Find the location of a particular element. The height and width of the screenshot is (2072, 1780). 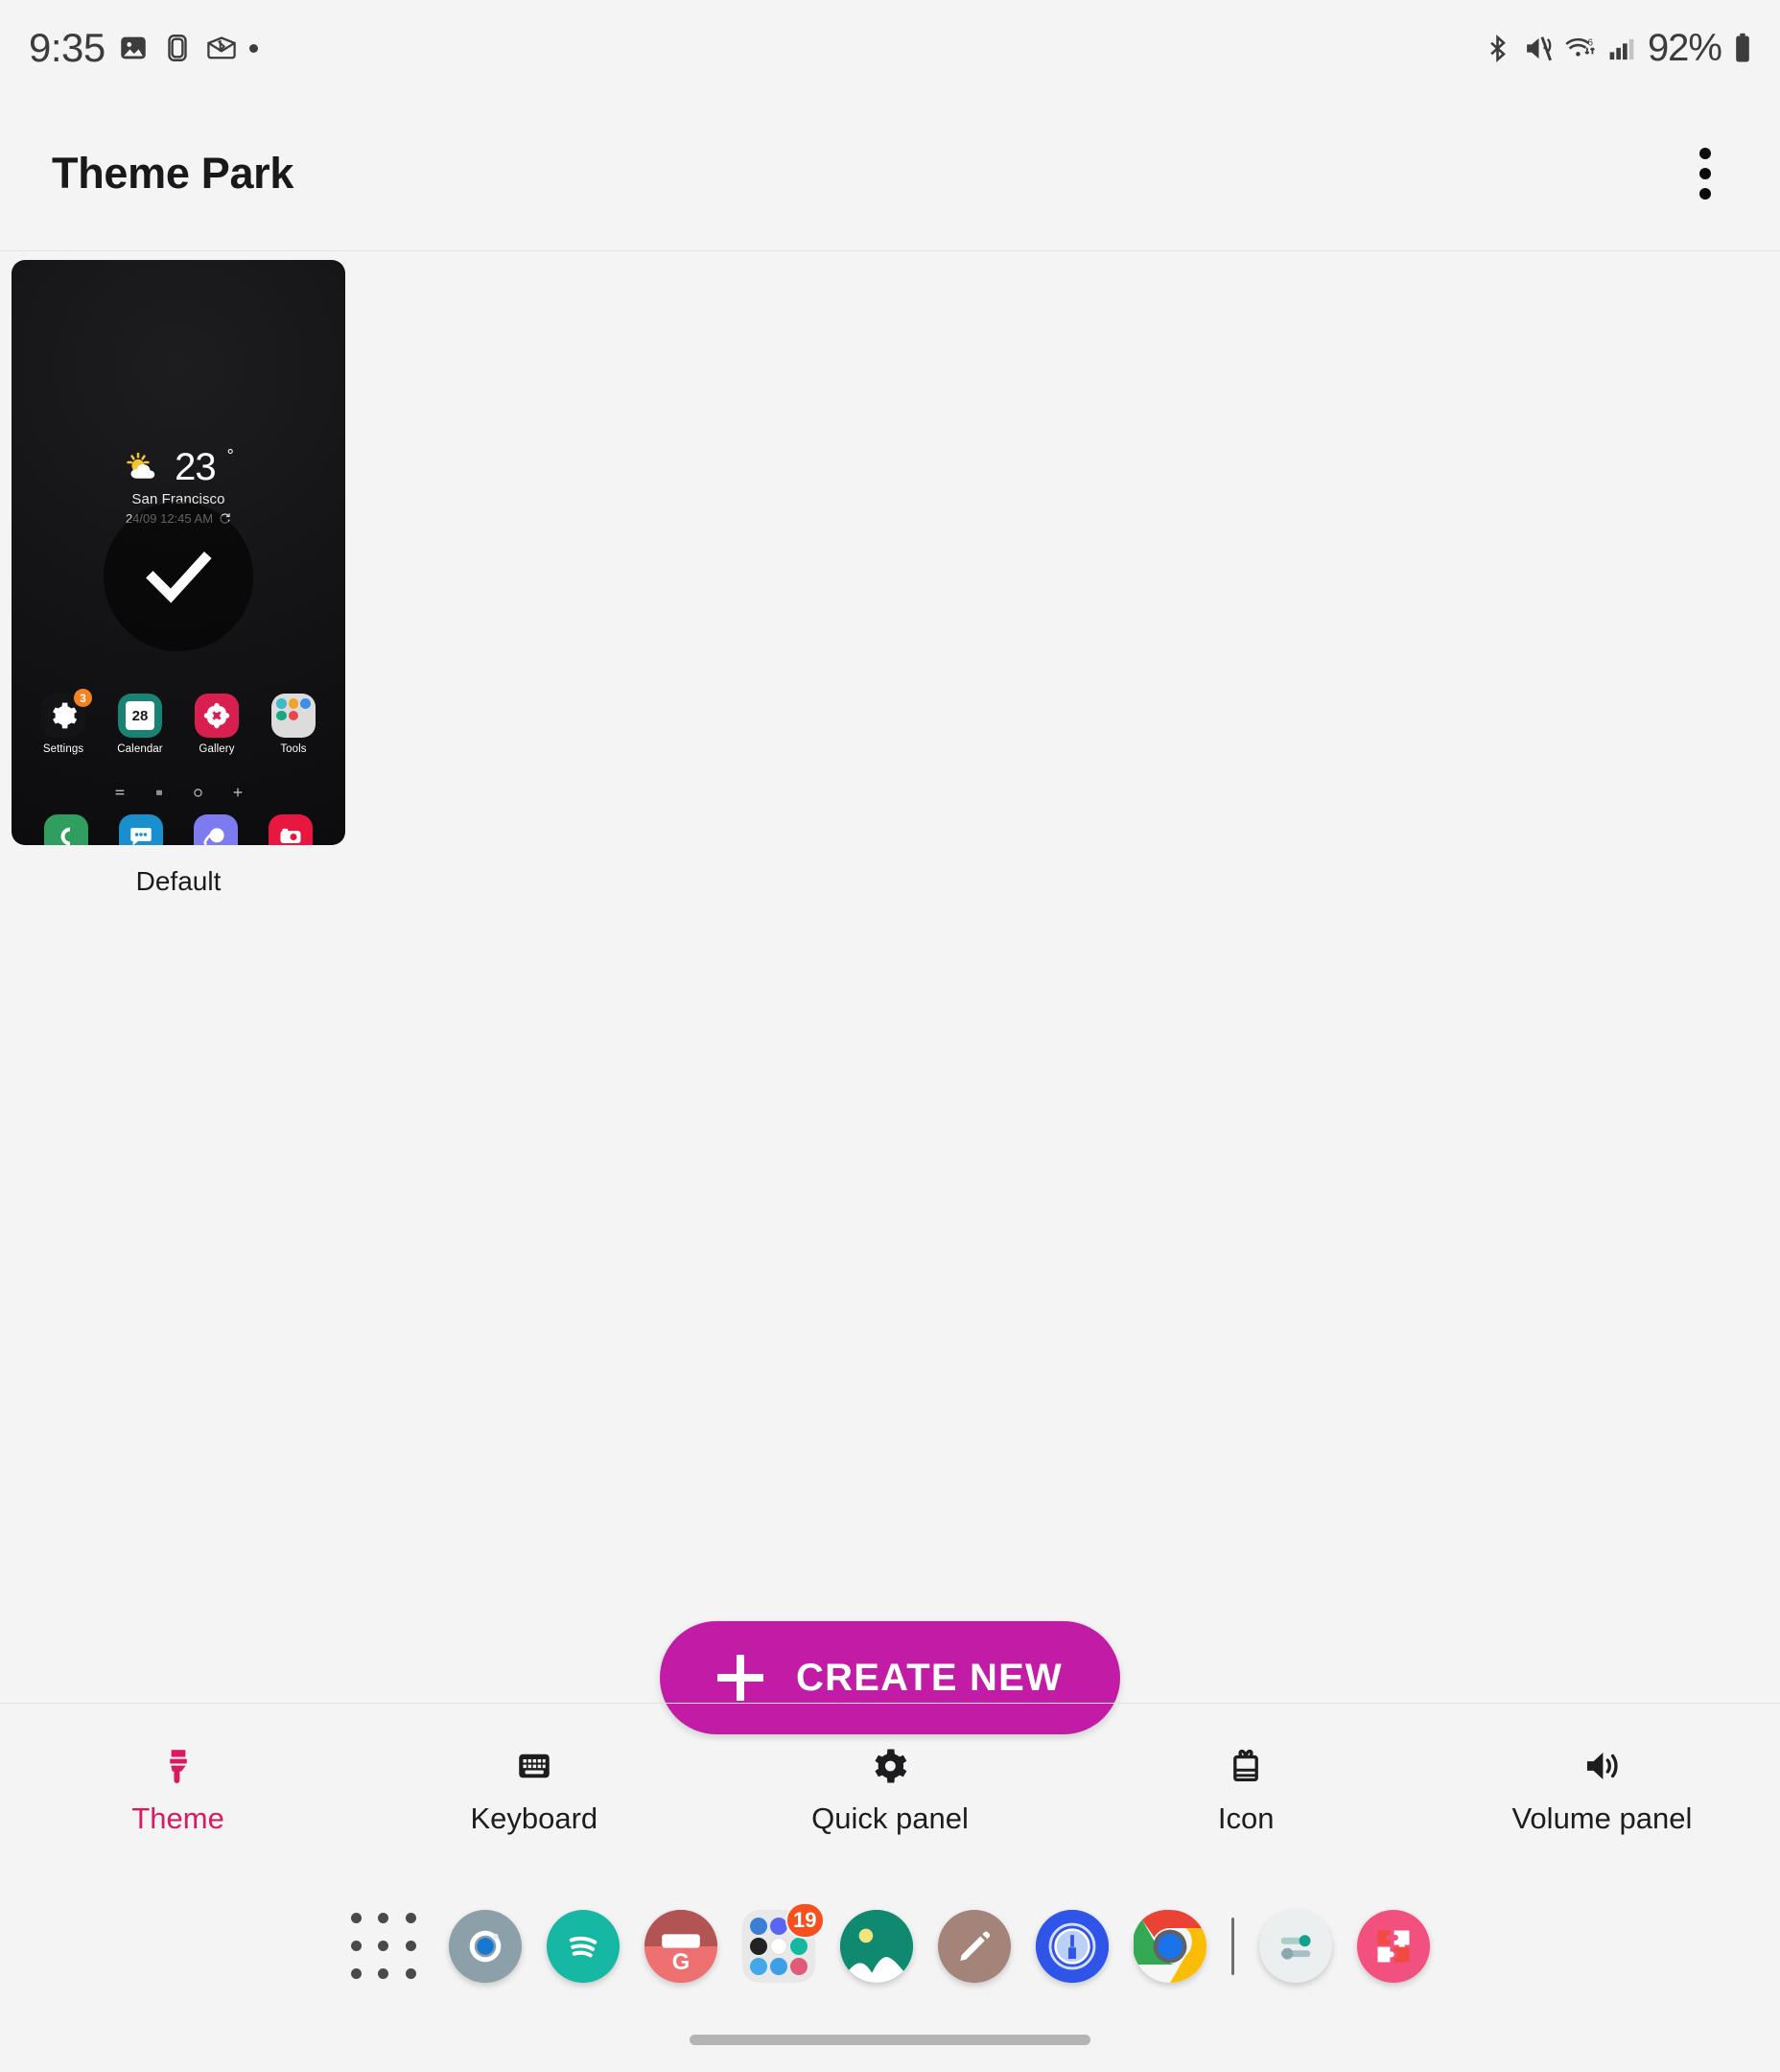

tab-label-theme: Theme is located at coordinates (177, 1818).